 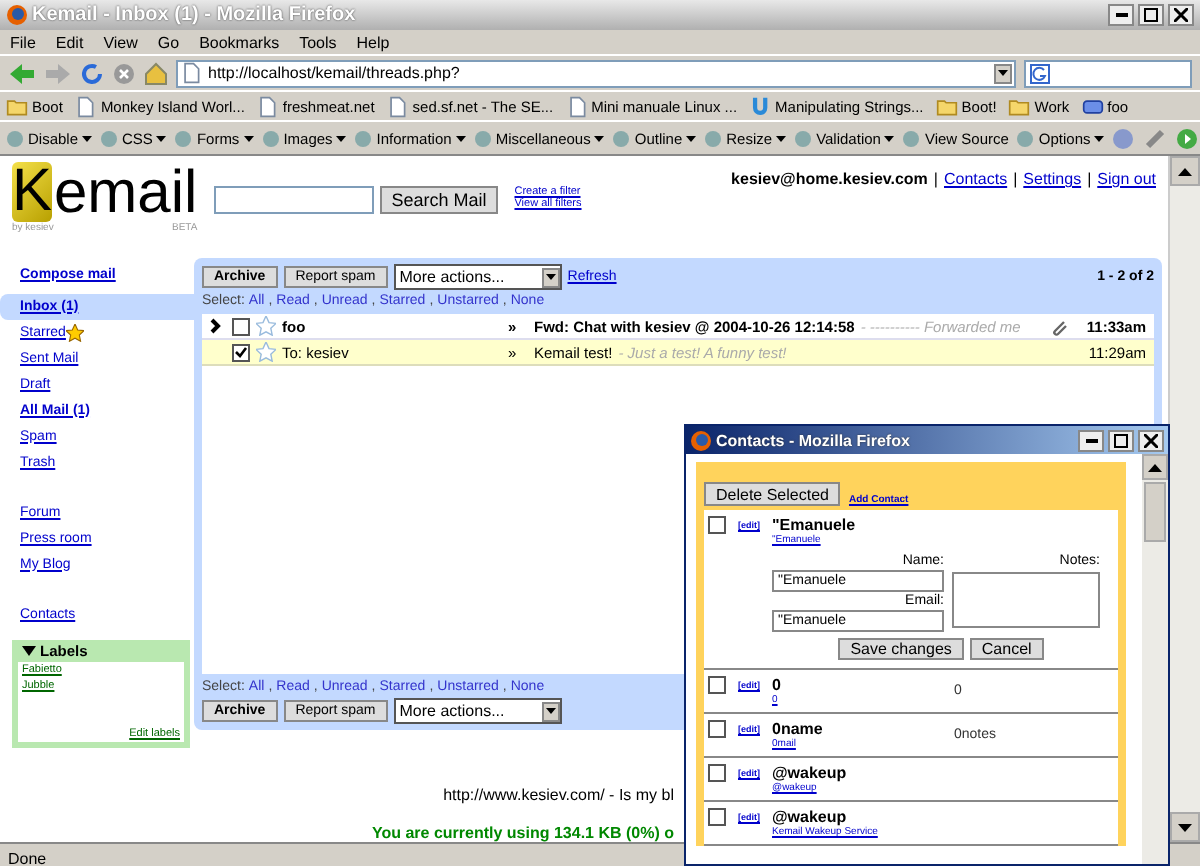 What do you see at coordinates (798, 729) in the screenshot?
I see `contact-name: 0name` at bounding box center [798, 729].